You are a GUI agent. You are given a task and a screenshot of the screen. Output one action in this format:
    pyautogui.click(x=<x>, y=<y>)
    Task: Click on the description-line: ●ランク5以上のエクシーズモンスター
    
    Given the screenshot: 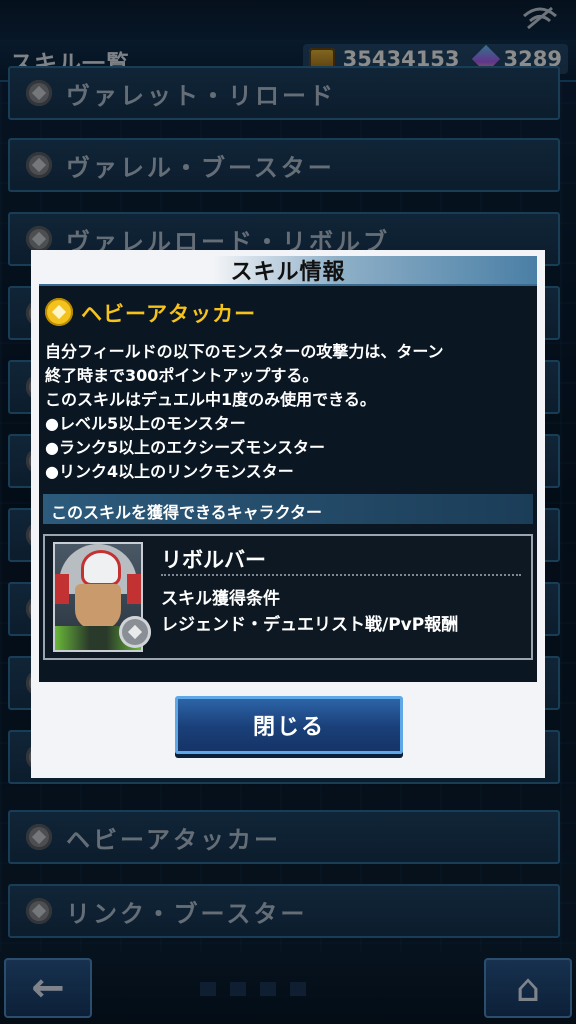 What is the action you would take?
    pyautogui.click(x=185, y=447)
    